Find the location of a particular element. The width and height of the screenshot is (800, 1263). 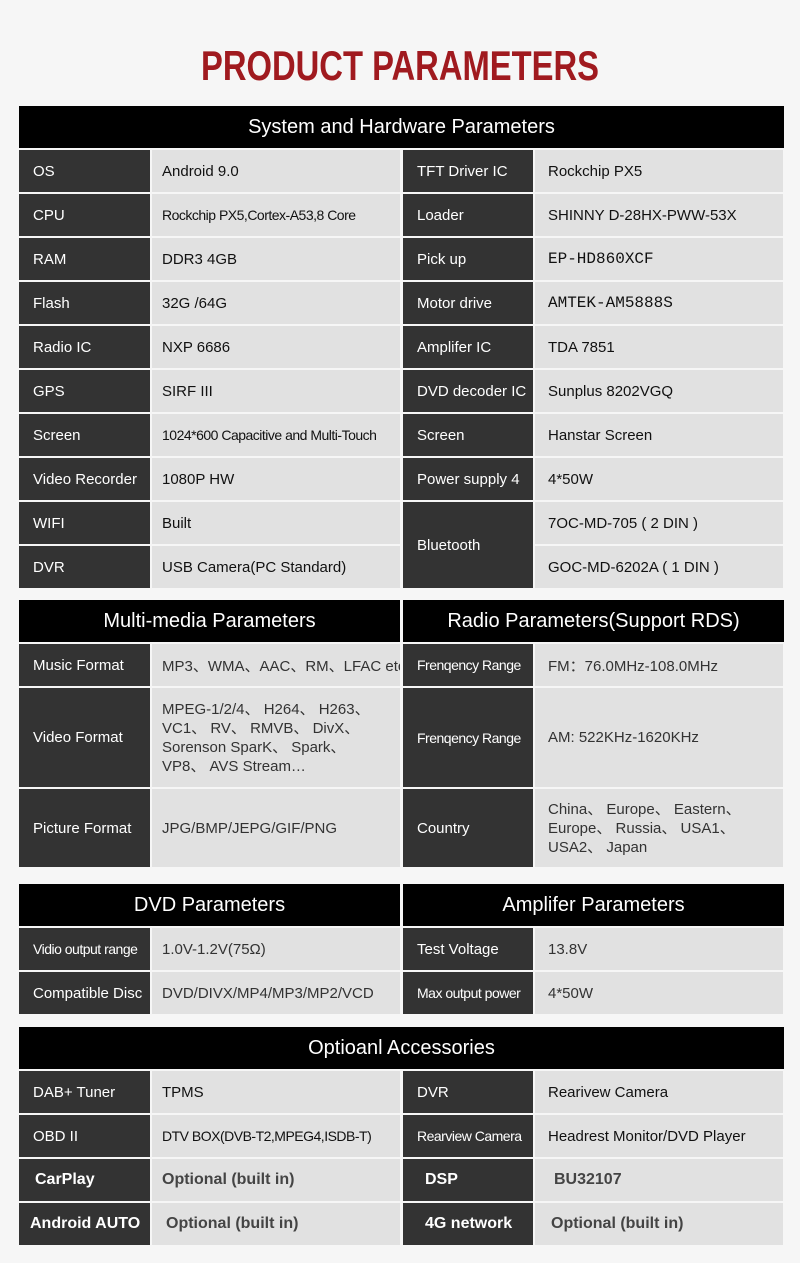

spec-label: Flash is located at coordinates (84, 303).